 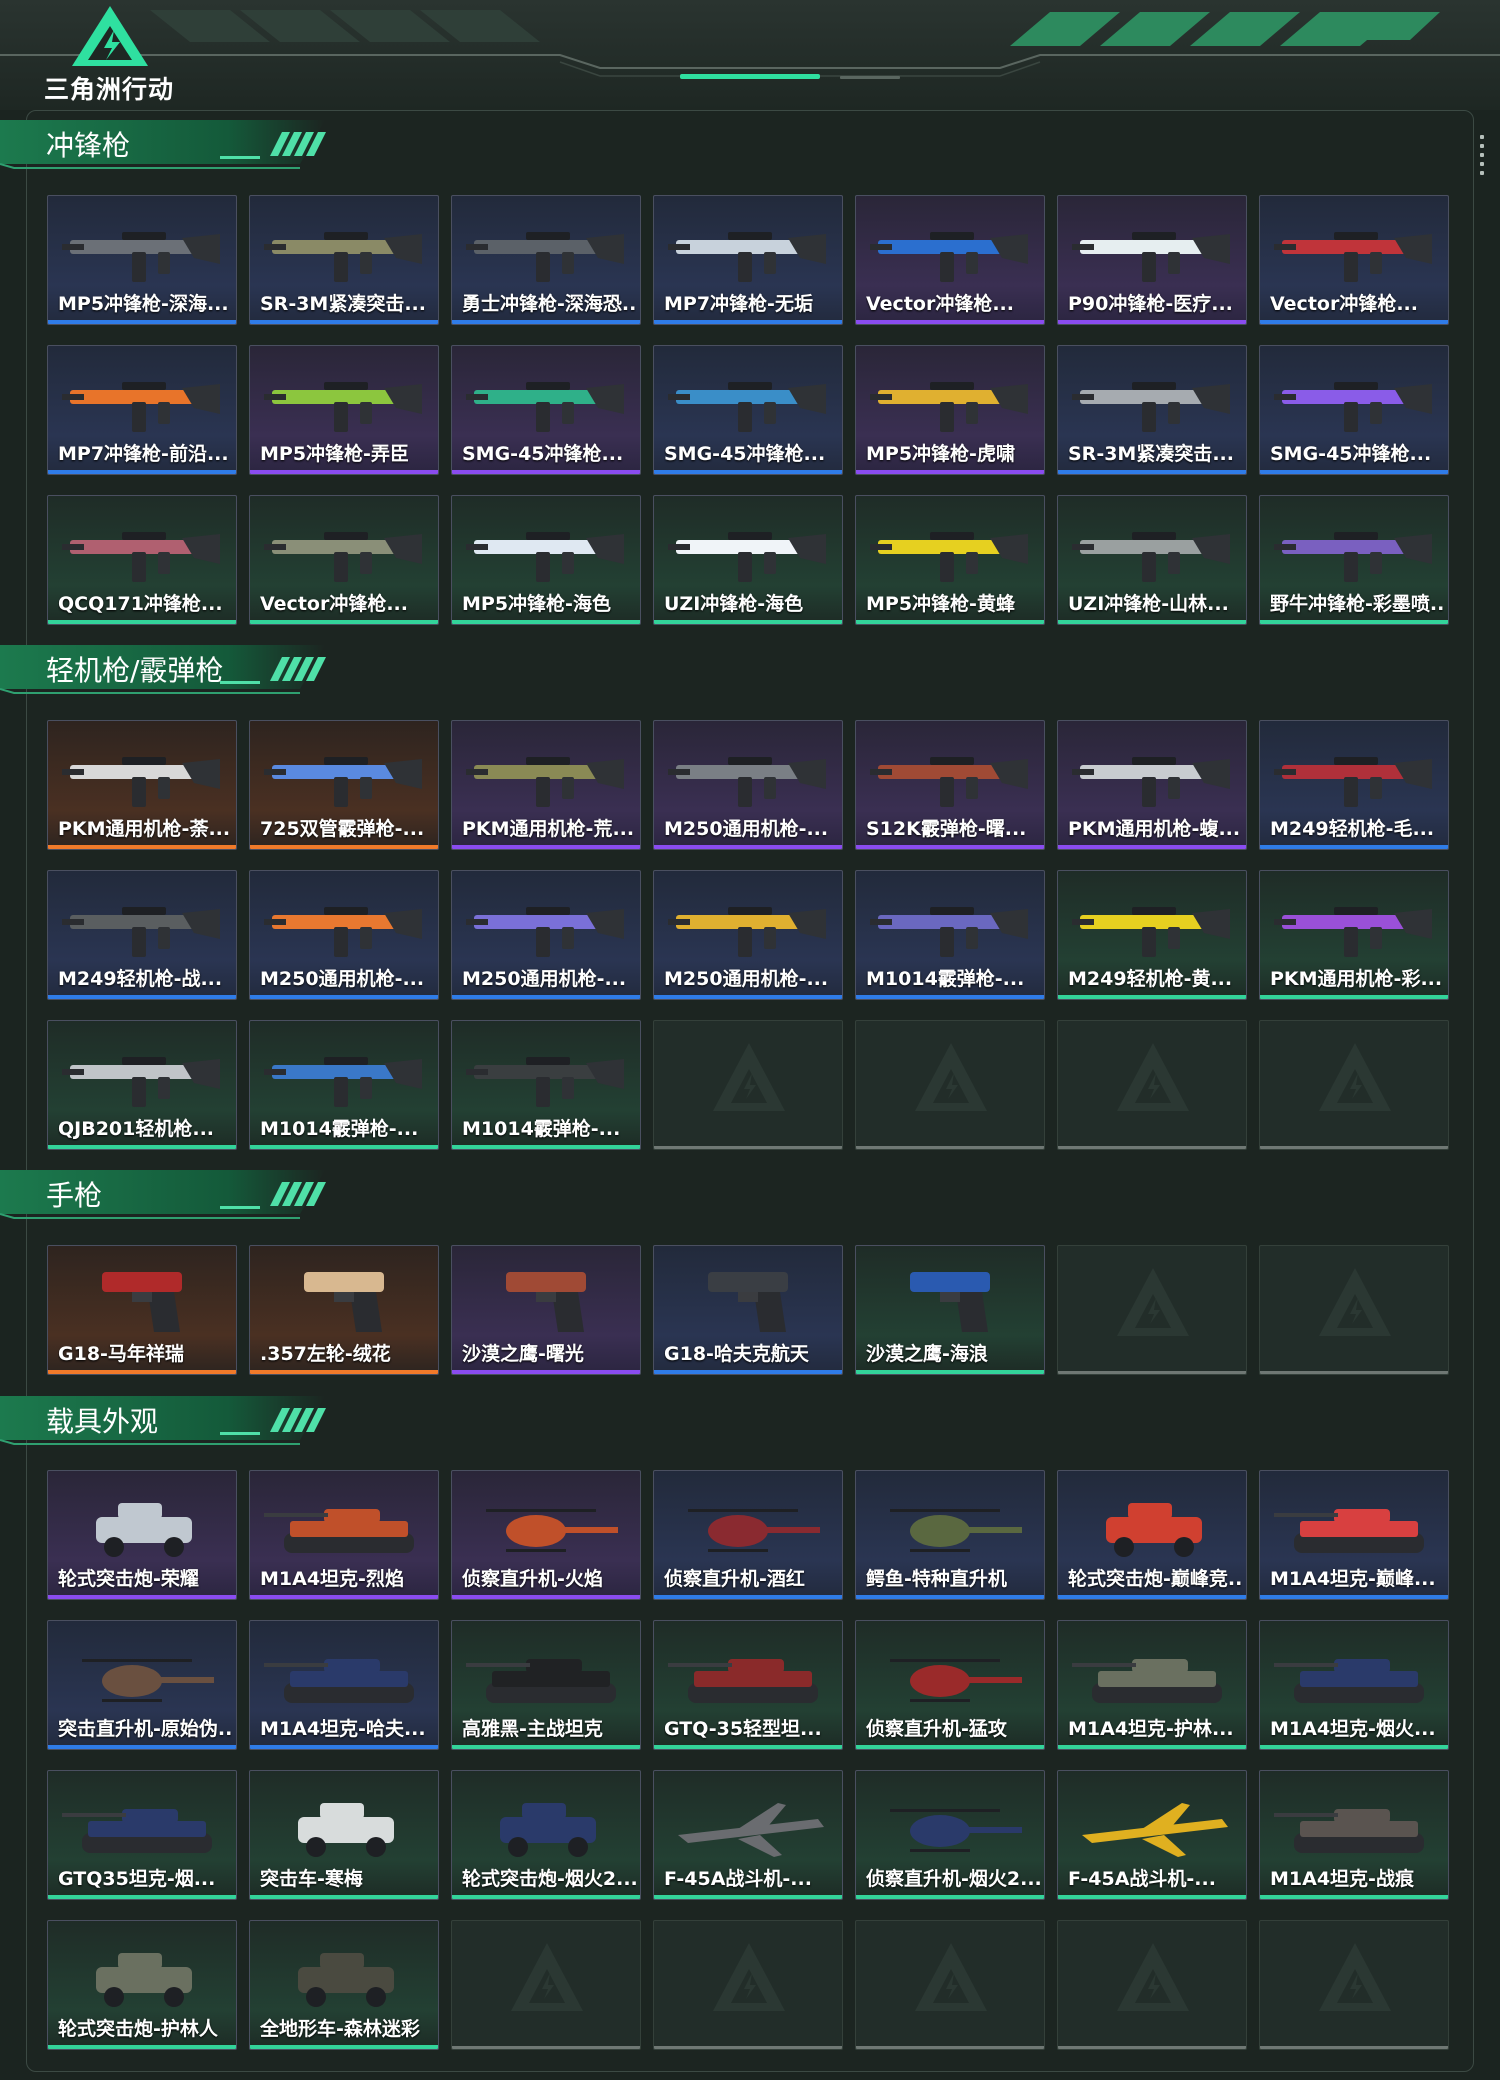 I want to click on skin-card: UZI冲锋枪-海色, so click(x=748, y=560).